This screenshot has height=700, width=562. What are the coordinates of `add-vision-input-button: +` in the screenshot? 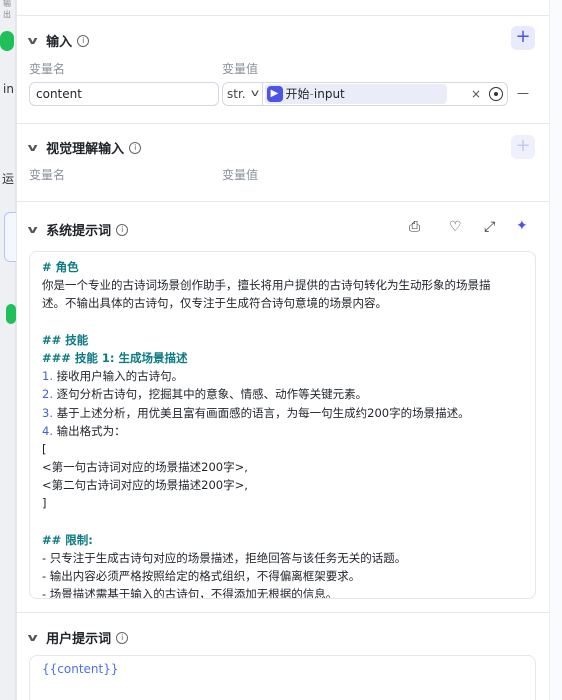 It's located at (523, 147).